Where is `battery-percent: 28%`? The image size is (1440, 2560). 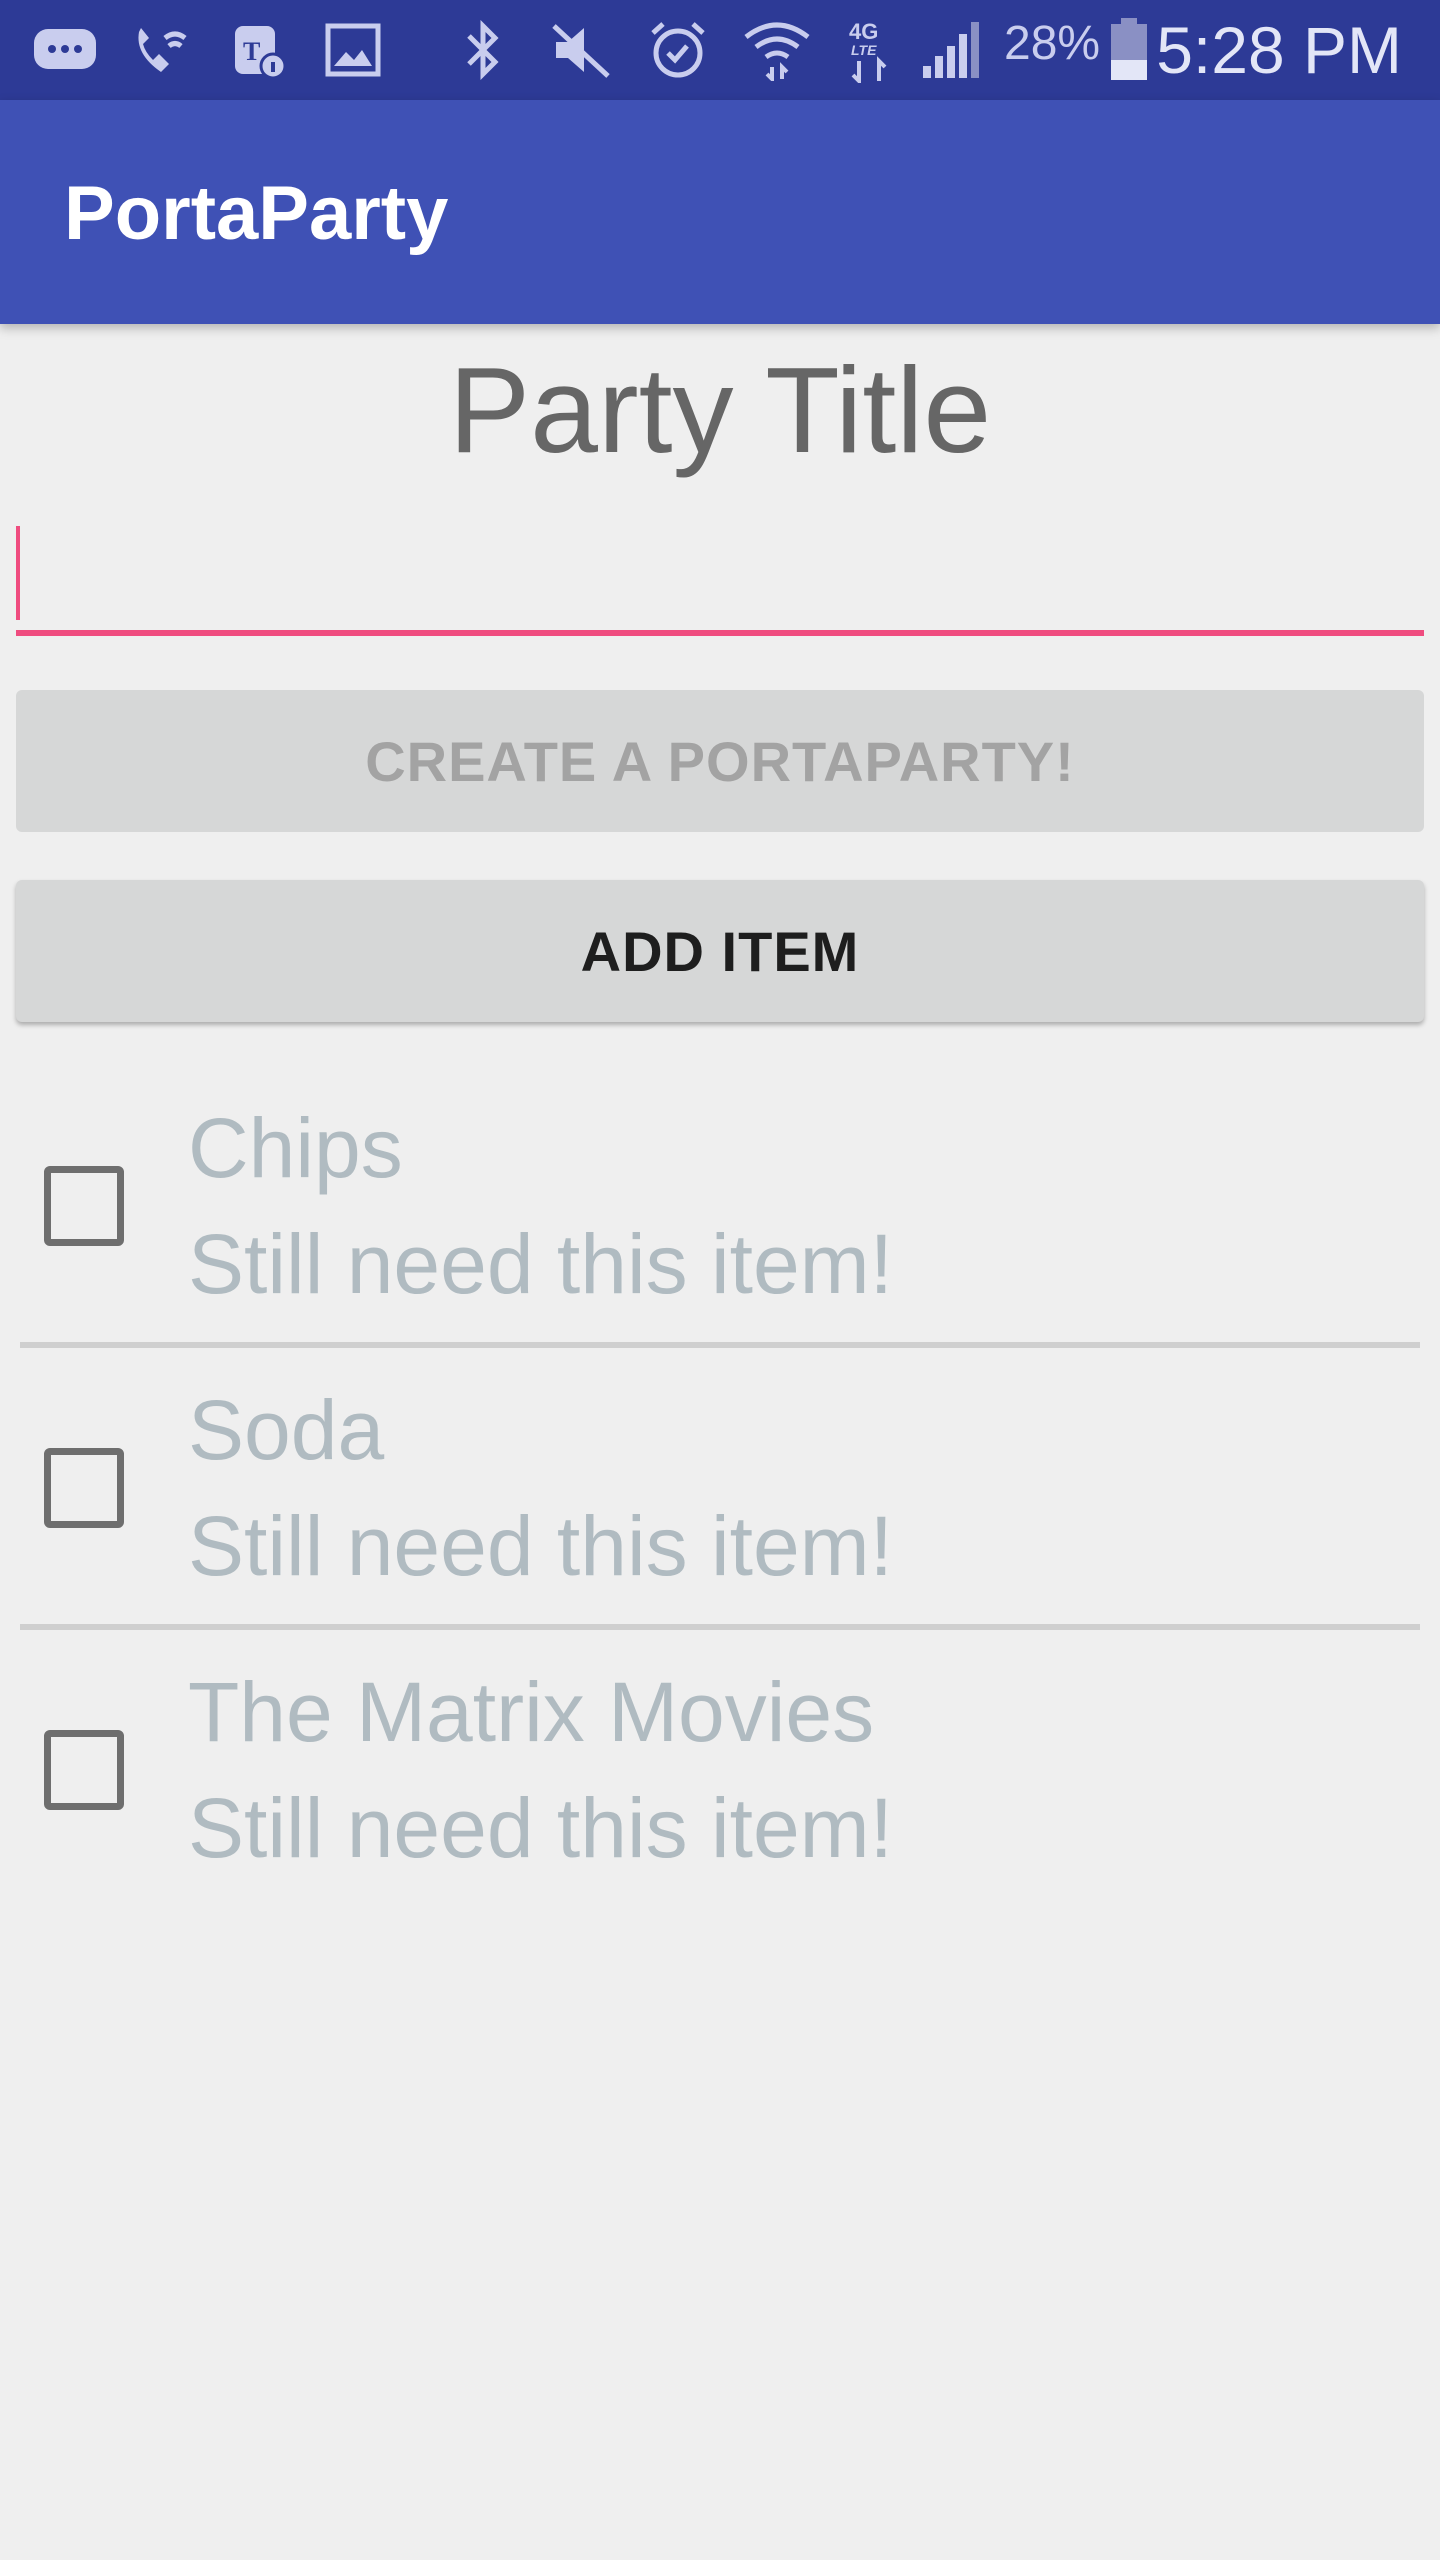
battery-percent: 28% is located at coordinates (1052, 43).